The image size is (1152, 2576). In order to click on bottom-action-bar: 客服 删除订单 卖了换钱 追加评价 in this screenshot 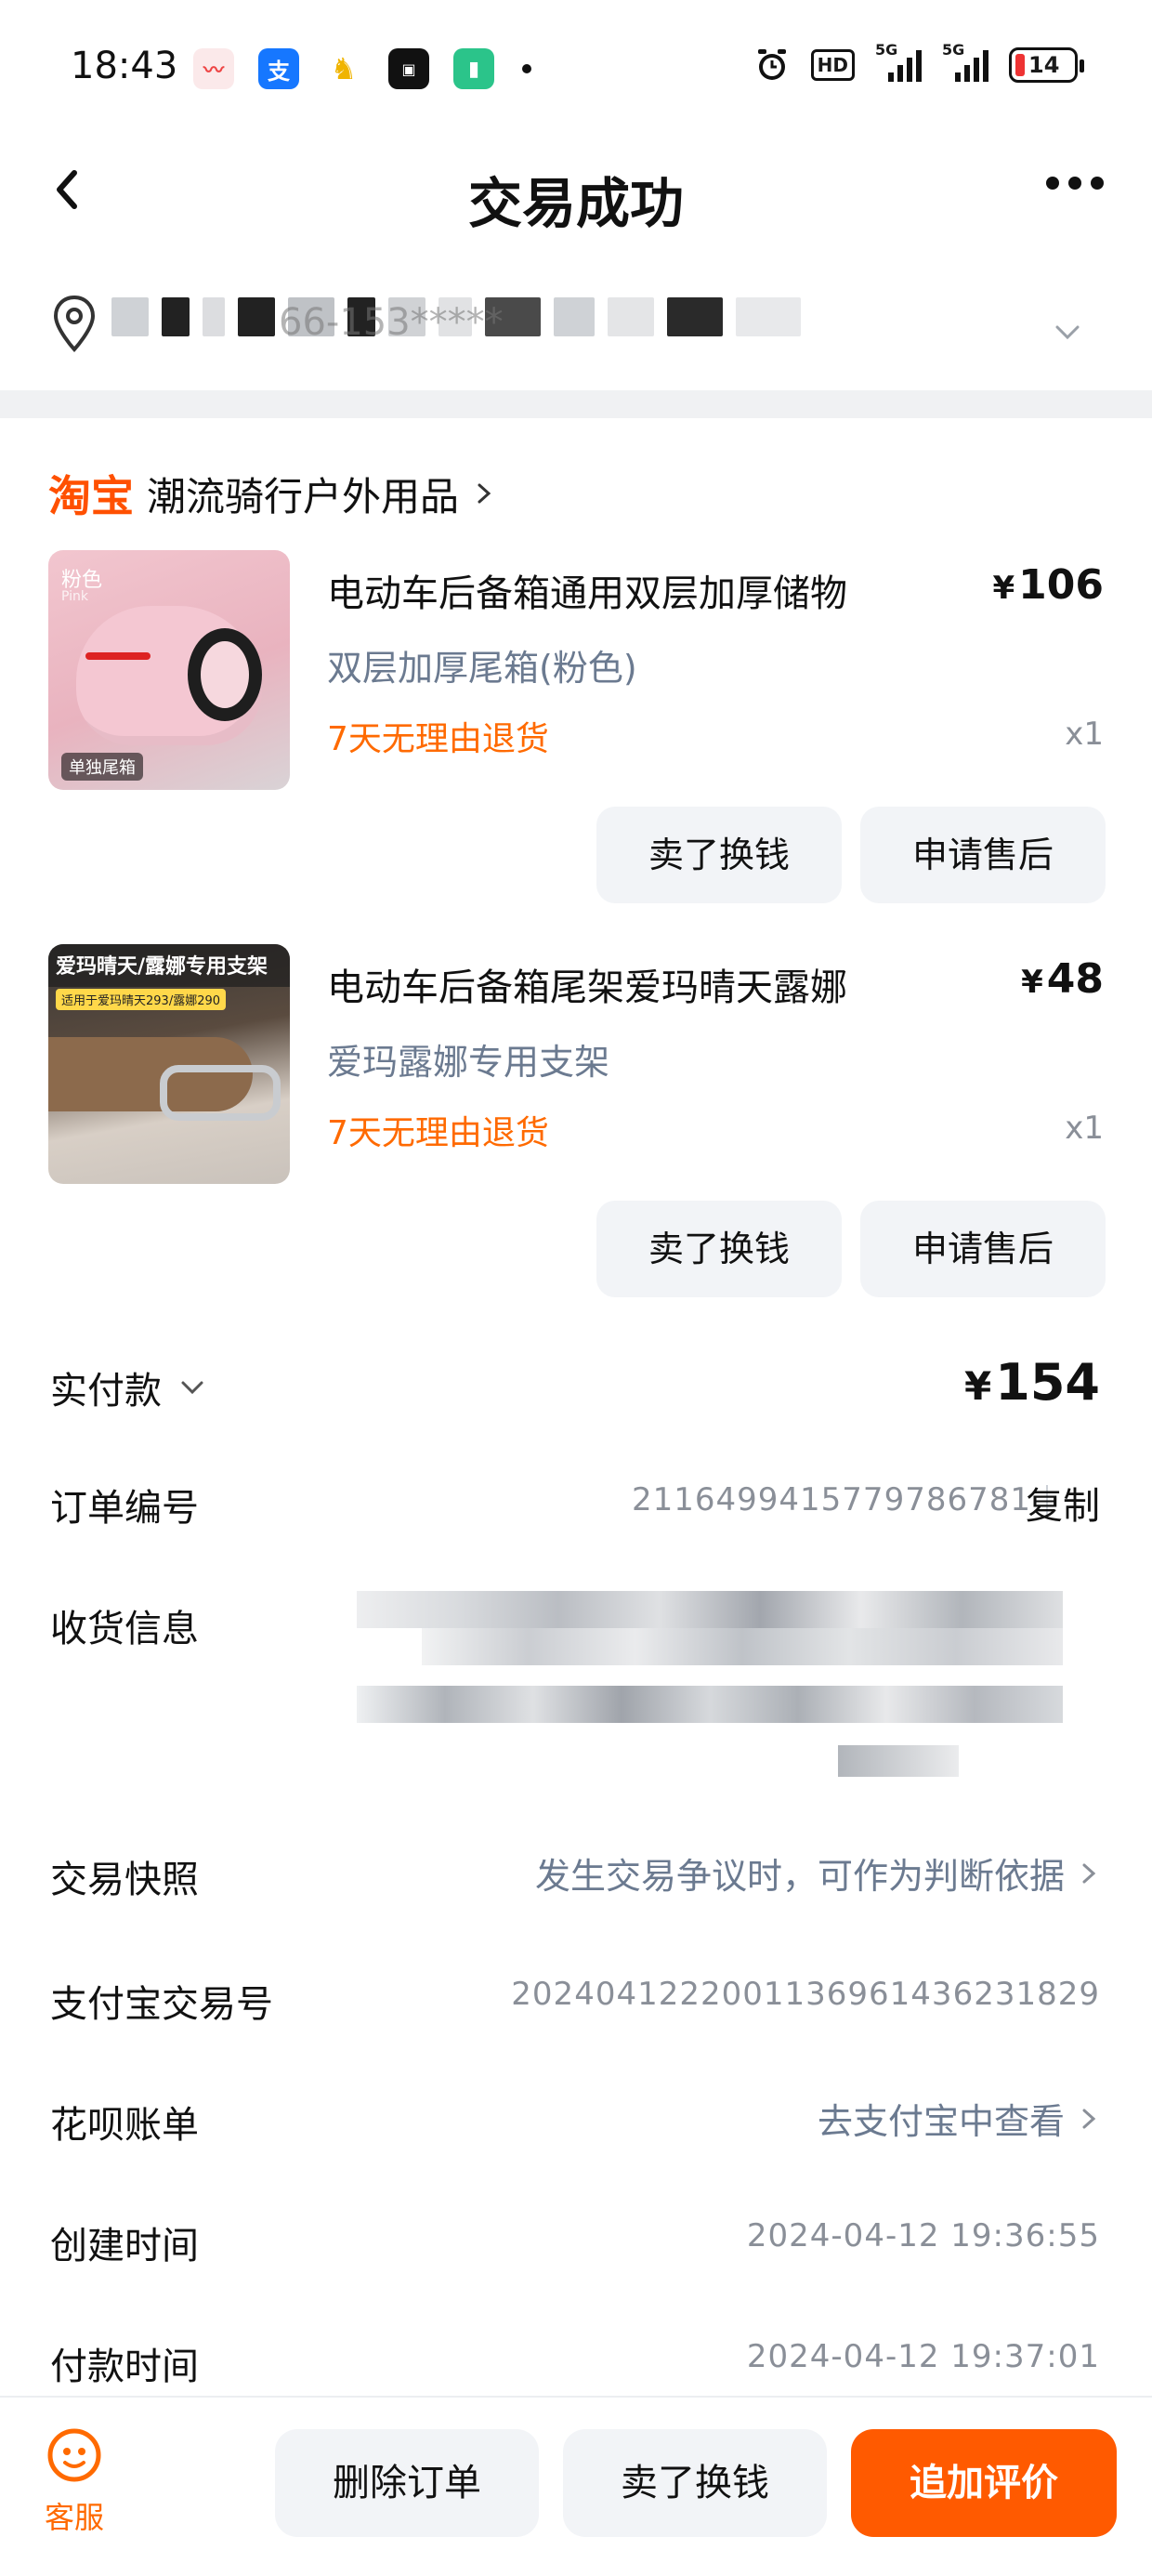, I will do `click(576, 2486)`.